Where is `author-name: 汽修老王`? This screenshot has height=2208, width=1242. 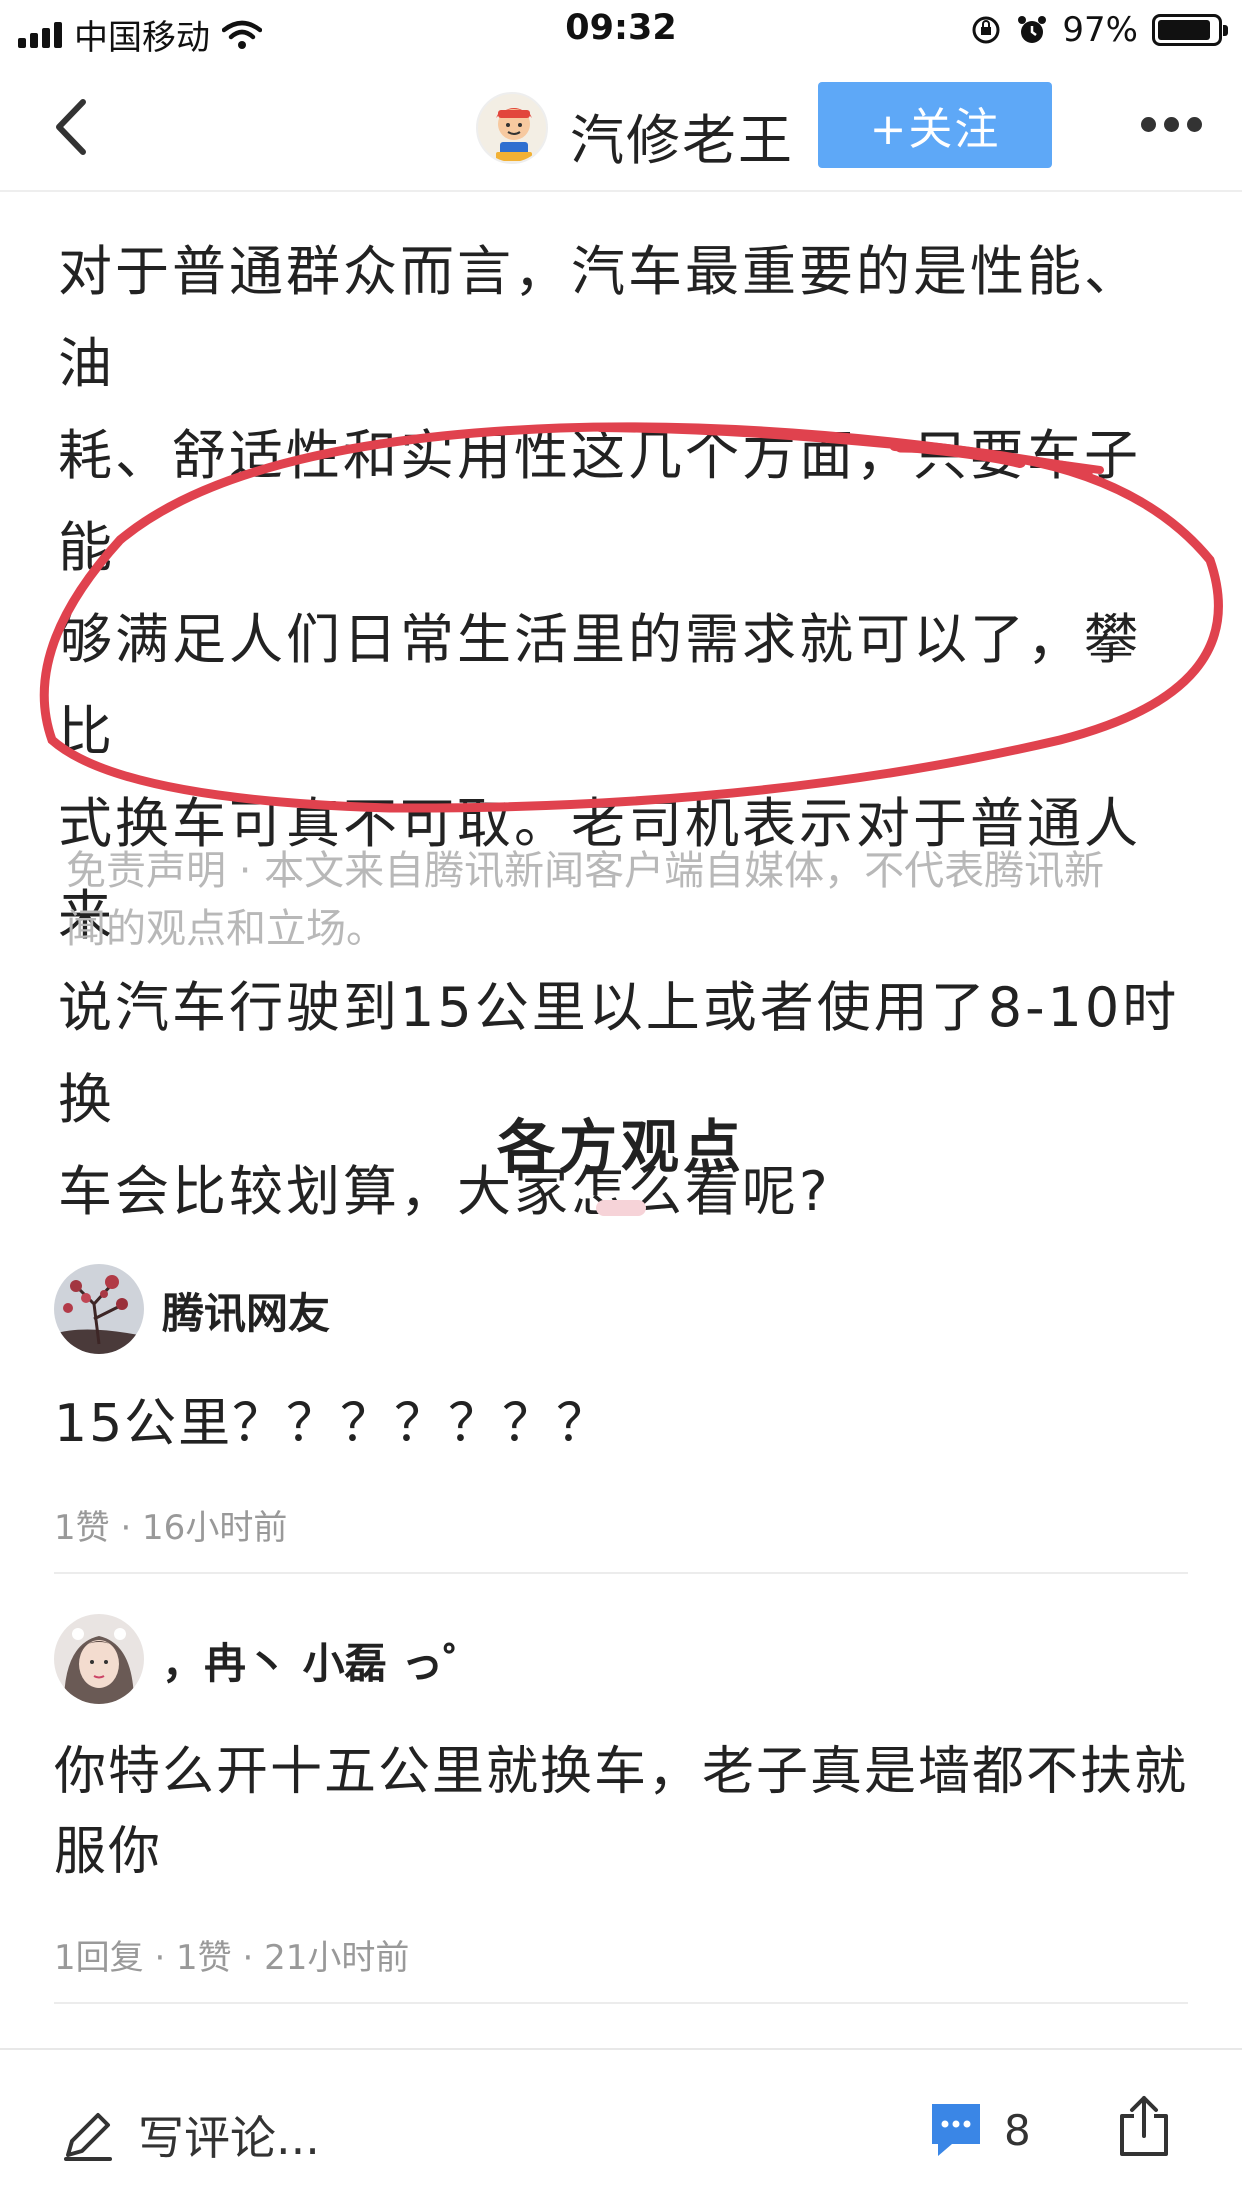 author-name: 汽修老王 is located at coordinates (682, 135).